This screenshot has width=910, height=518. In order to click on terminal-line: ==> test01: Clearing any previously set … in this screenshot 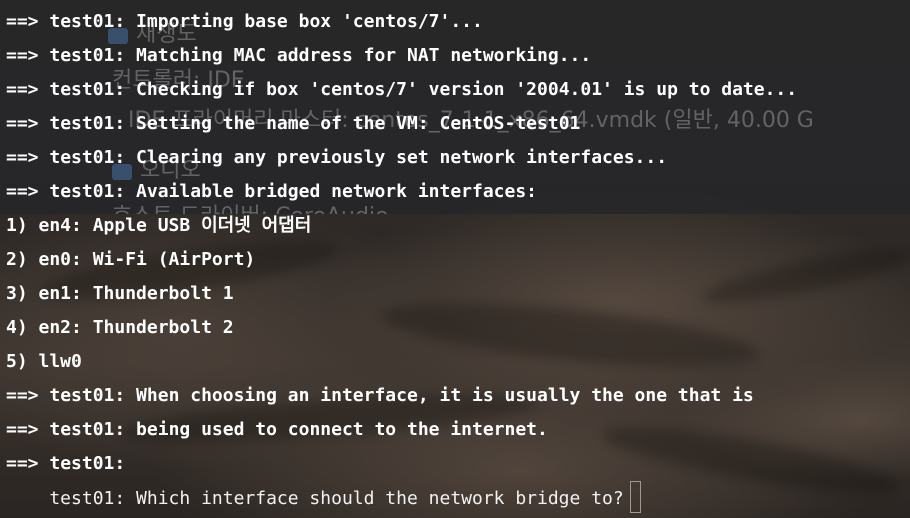, I will do `click(336, 158)`.